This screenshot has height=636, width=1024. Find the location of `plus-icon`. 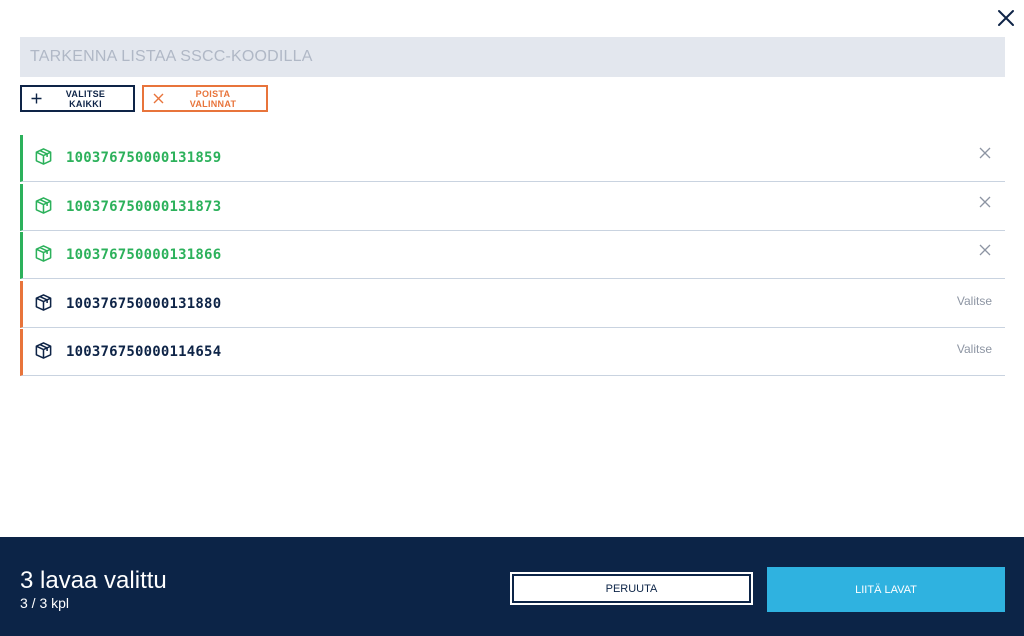

plus-icon is located at coordinates (36, 98).